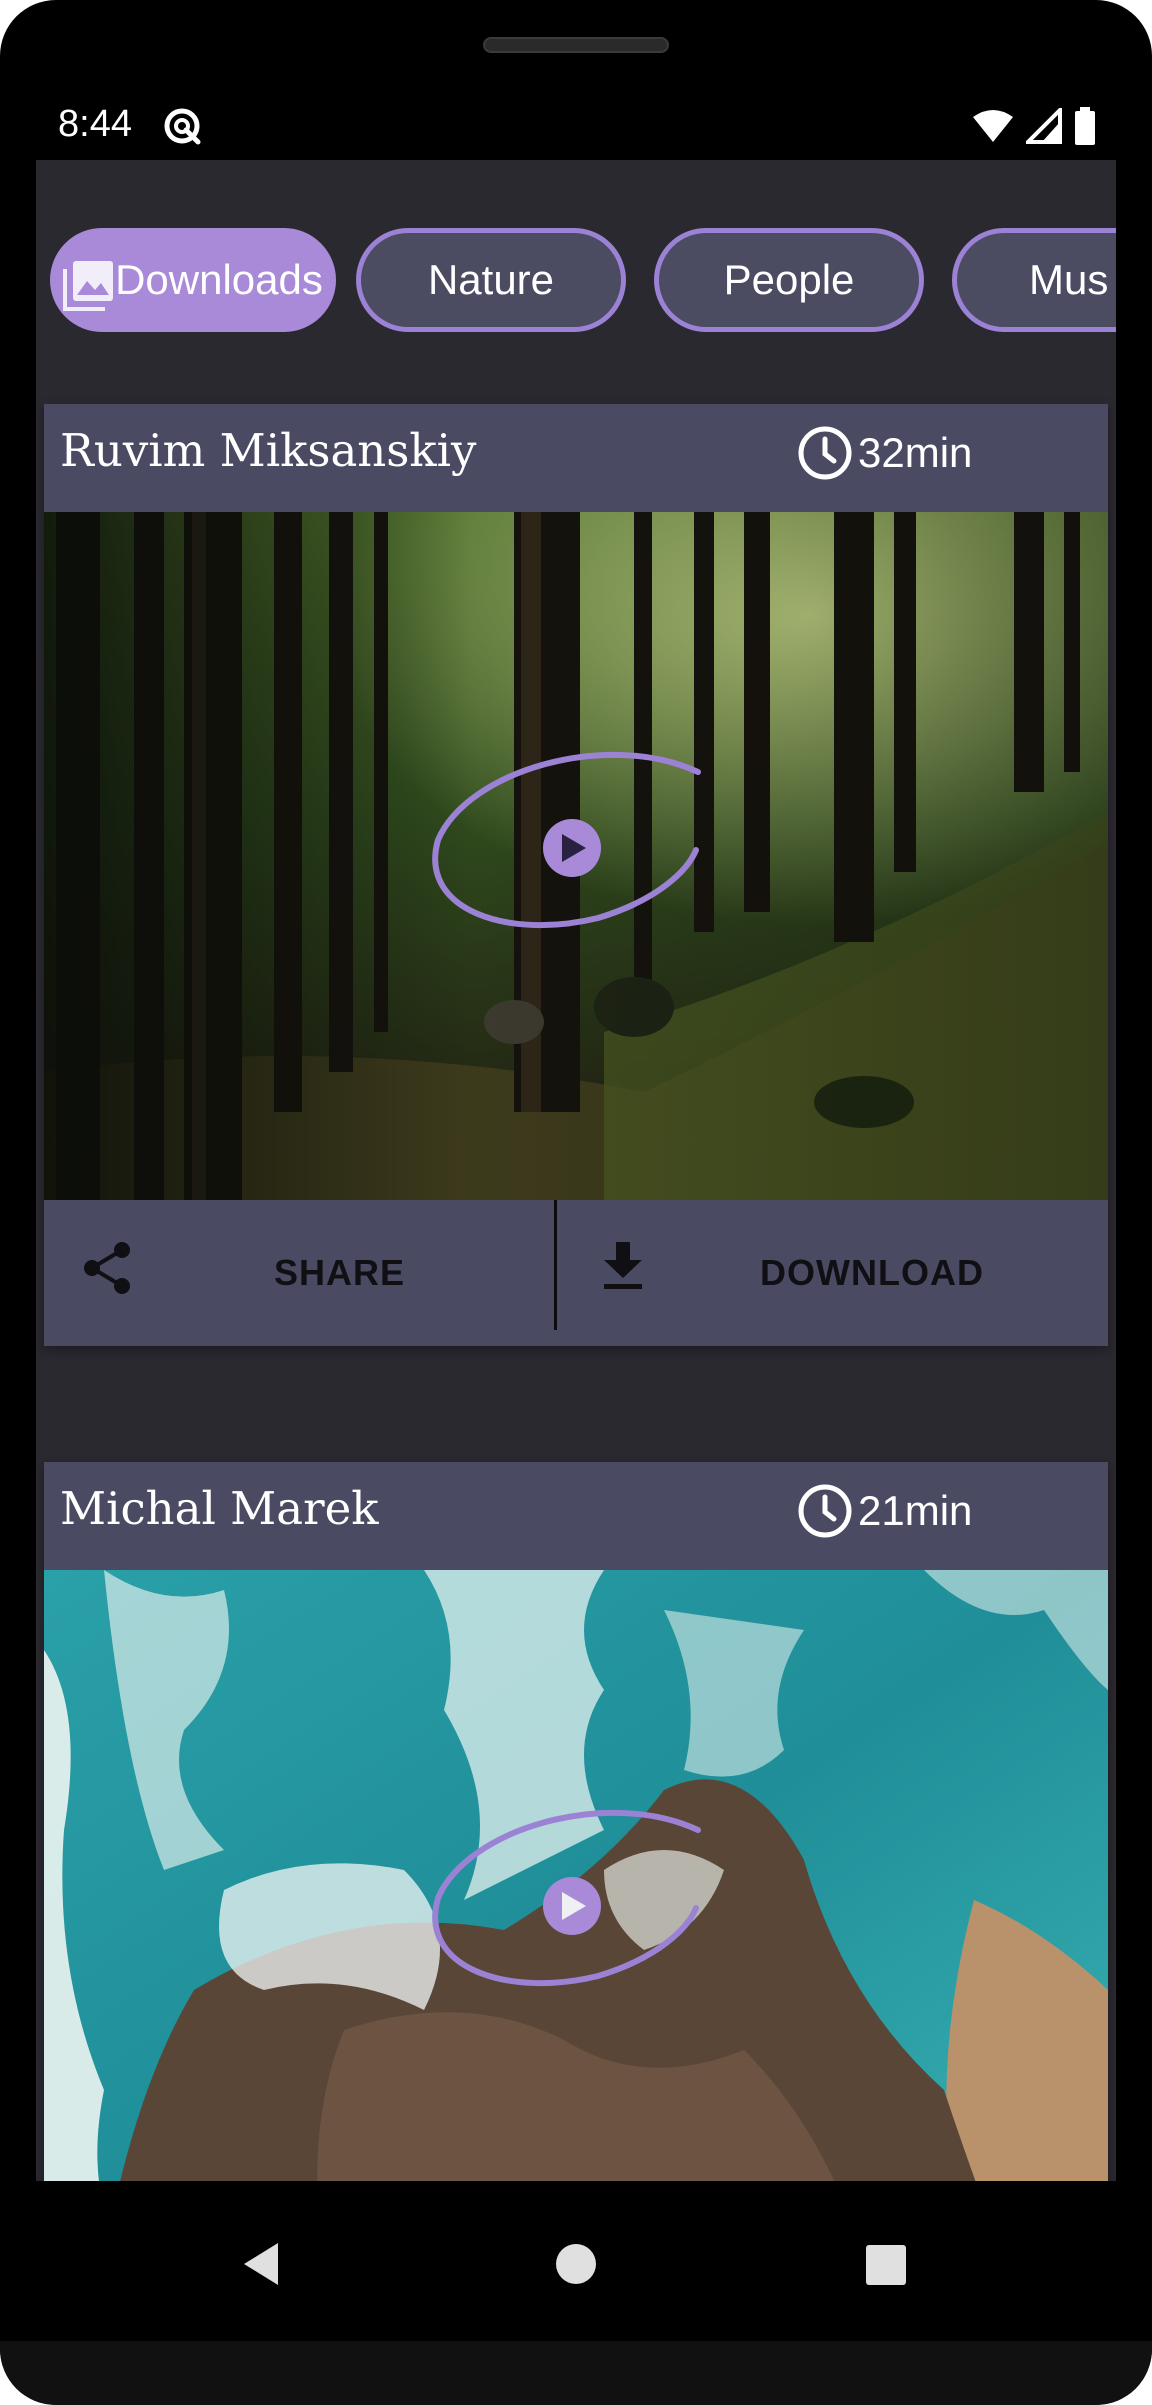 This screenshot has height=2405, width=1152. Describe the element at coordinates (623, 1265) in the screenshot. I see `download-icon` at that location.